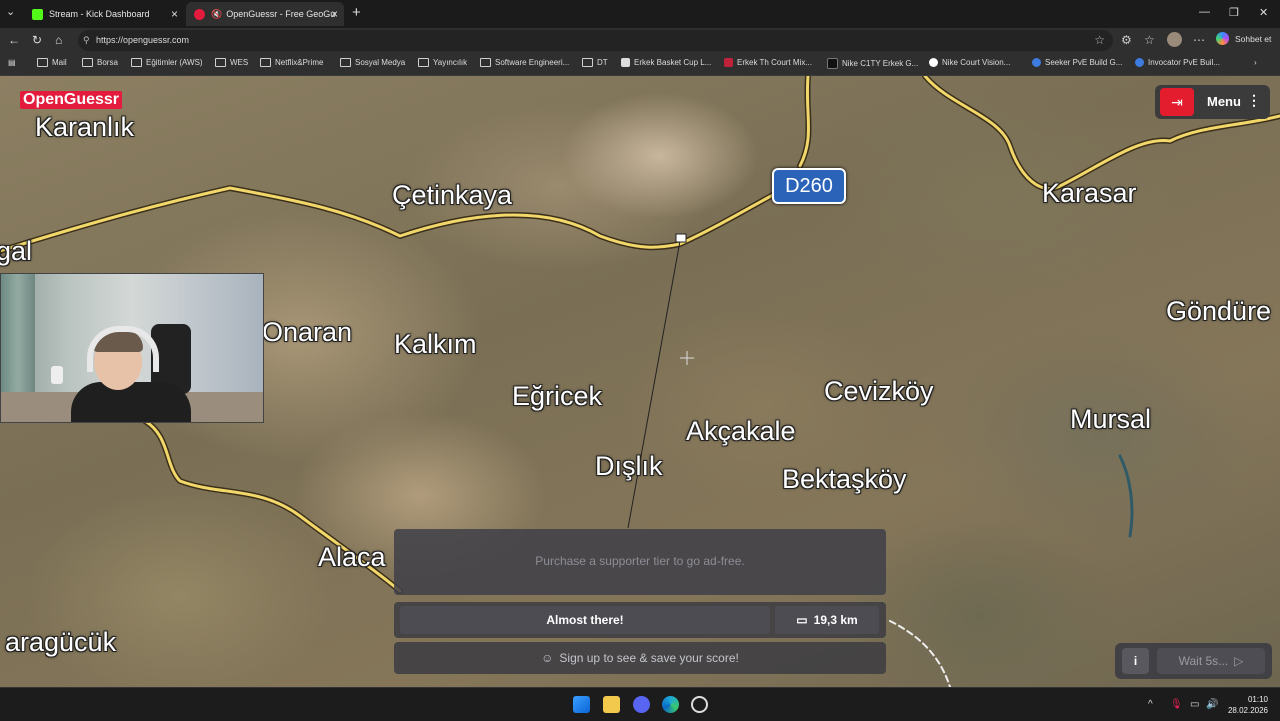 This screenshot has width=1280, height=721. What do you see at coordinates (1194, 704) in the screenshot?
I see `display-icon: ▭` at bounding box center [1194, 704].